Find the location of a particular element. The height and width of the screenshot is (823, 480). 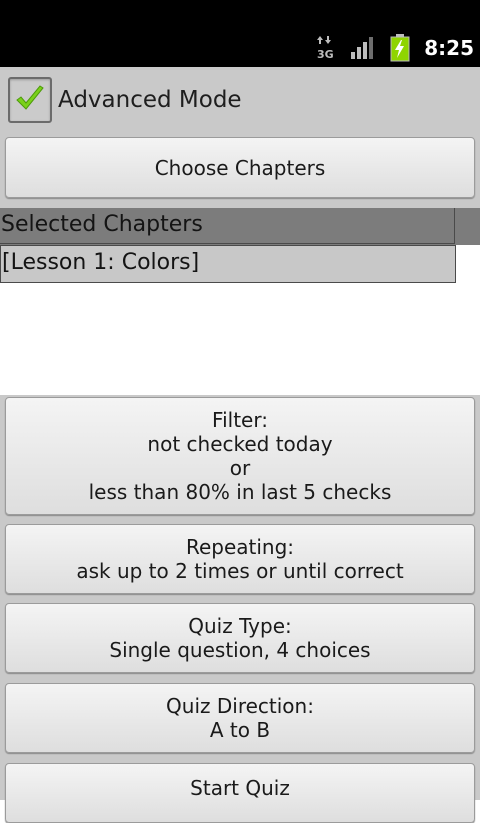

choose-chapters-button: Choose Chapters is located at coordinates (240, 167).